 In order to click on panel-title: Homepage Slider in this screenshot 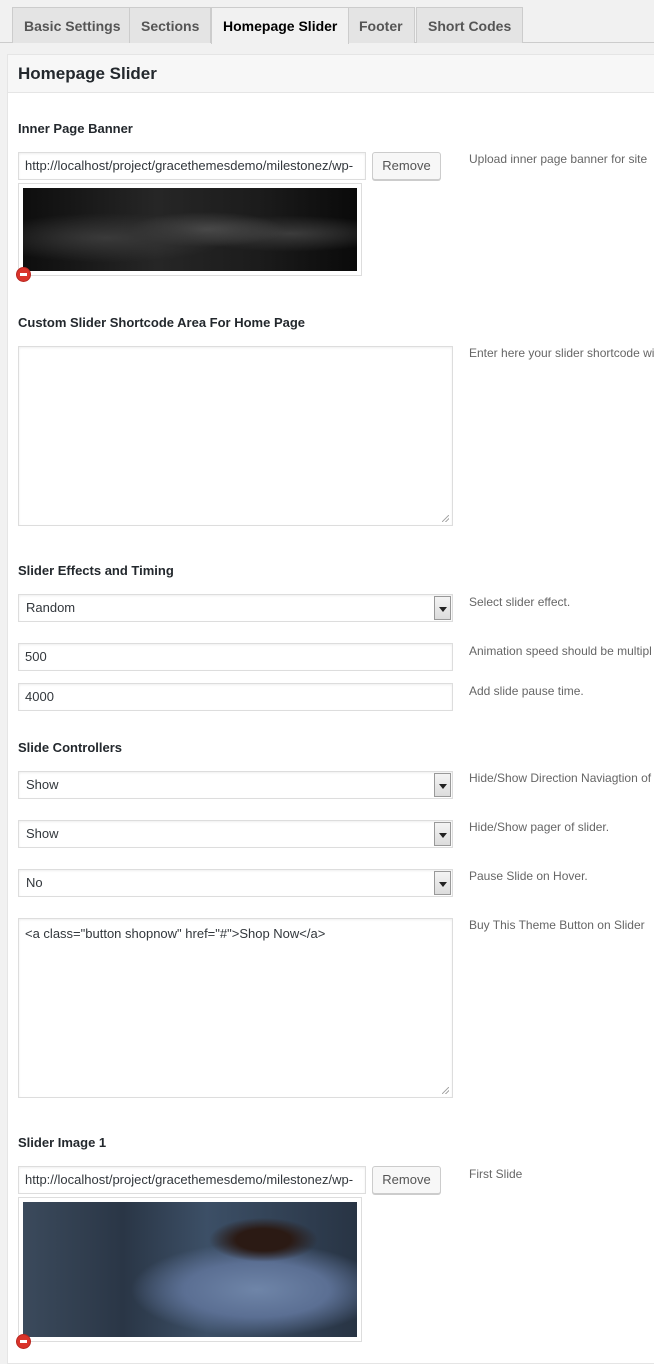, I will do `click(87, 73)`.